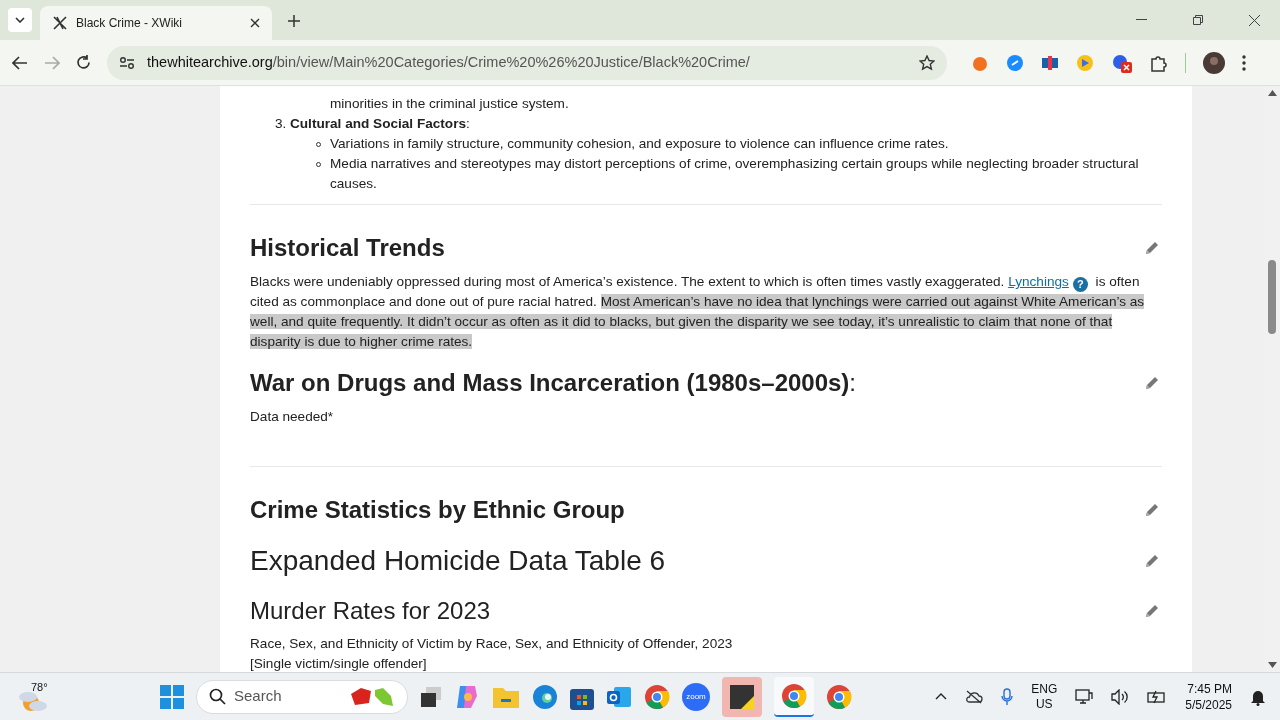  What do you see at coordinates (927, 62) in the screenshot?
I see `star-icon` at bounding box center [927, 62].